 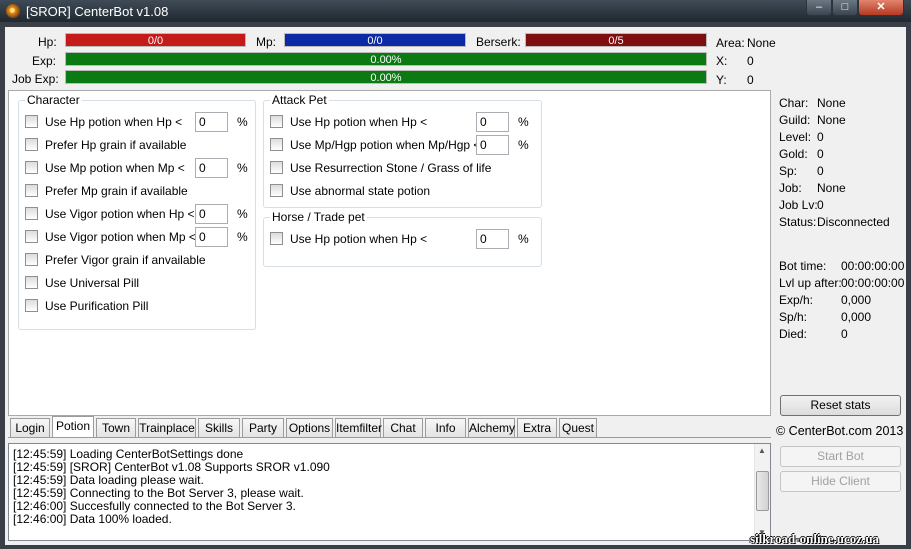 What do you see at coordinates (873, 266) in the screenshot?
I see `bottime-value: 00:00:00:00` at bounding box center [873, 266].